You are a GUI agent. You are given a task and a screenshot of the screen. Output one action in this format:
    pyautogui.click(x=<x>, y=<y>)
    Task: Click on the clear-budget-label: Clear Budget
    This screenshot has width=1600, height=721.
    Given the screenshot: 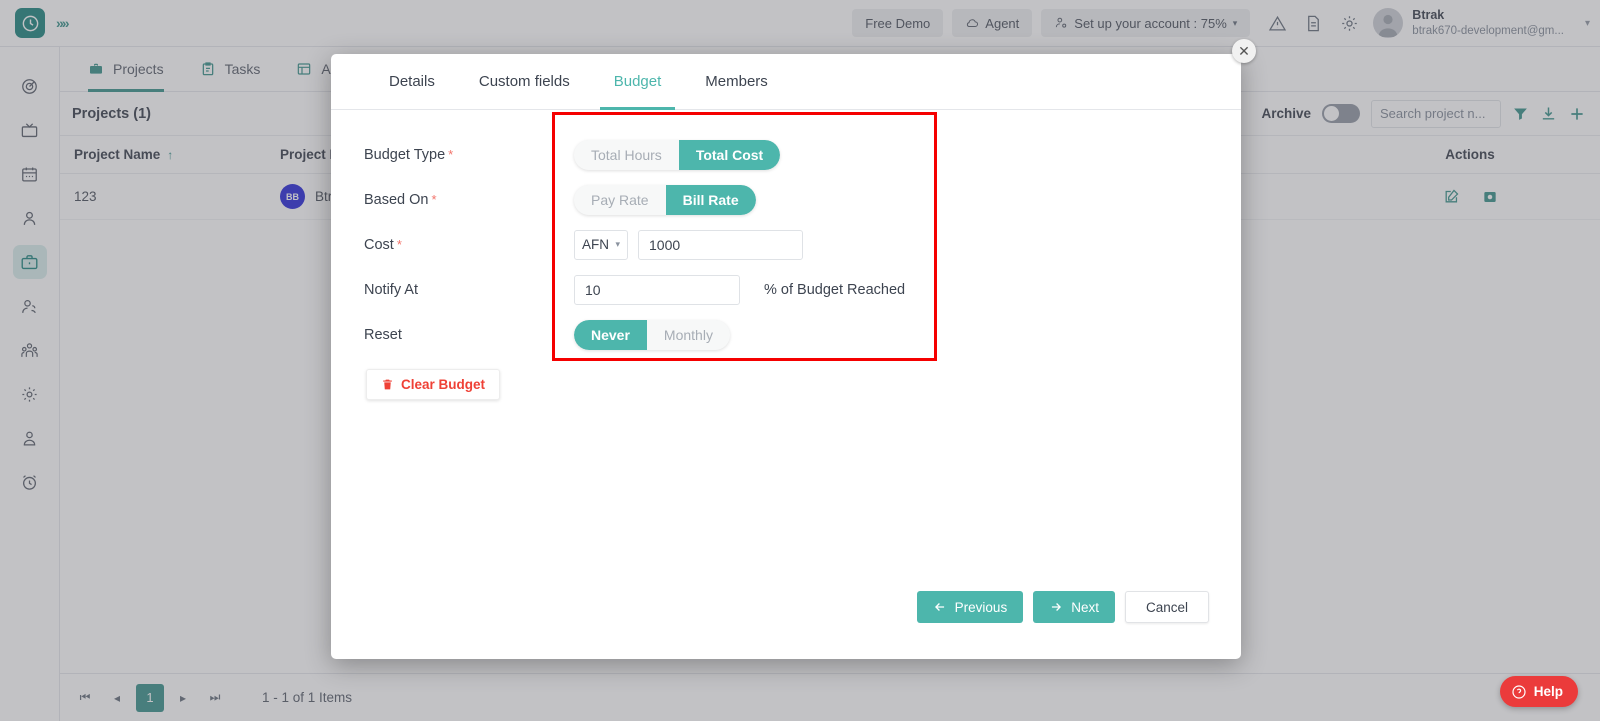 What is the action you would take?
    pyautogui.click(x=443, y=384)
    